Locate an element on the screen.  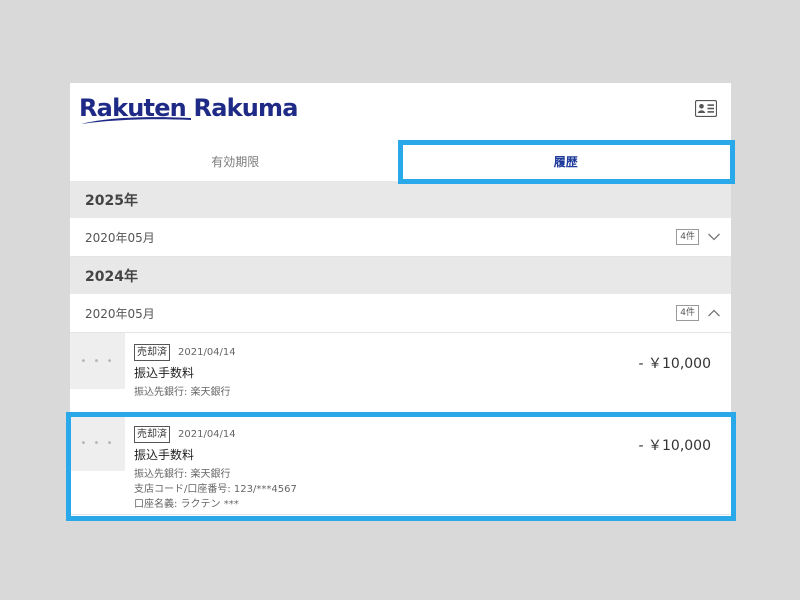
tab-bar: 有効期限 履歴 is located at coordinates (400, 161).